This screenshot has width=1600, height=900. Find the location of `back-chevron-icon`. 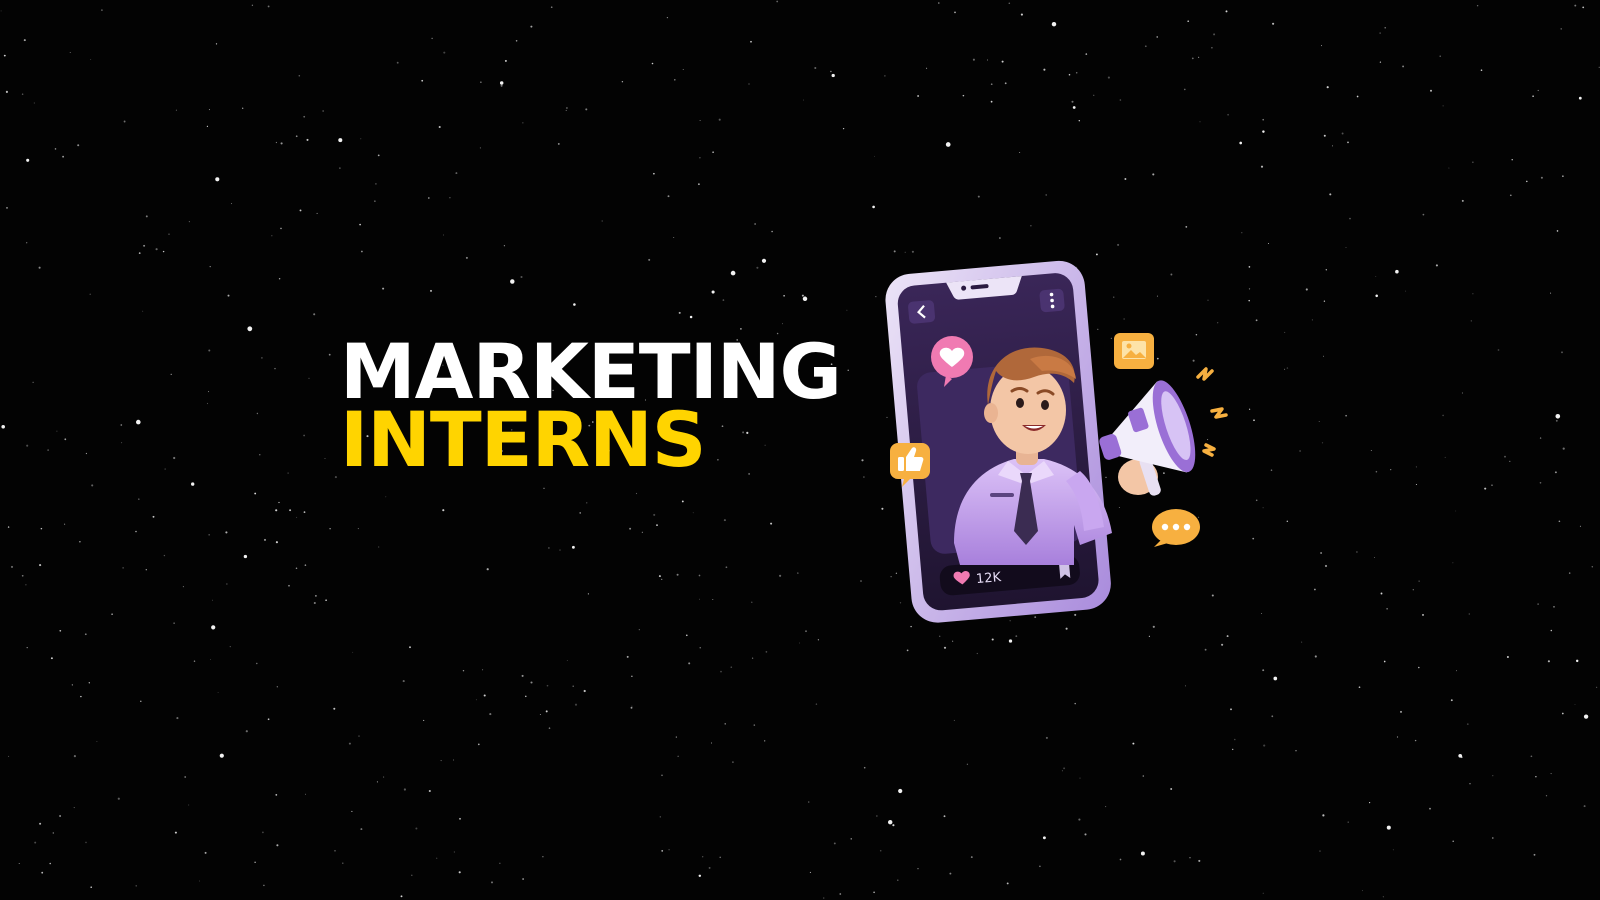

back-chevron-icon is located at coordinates (922, 312).